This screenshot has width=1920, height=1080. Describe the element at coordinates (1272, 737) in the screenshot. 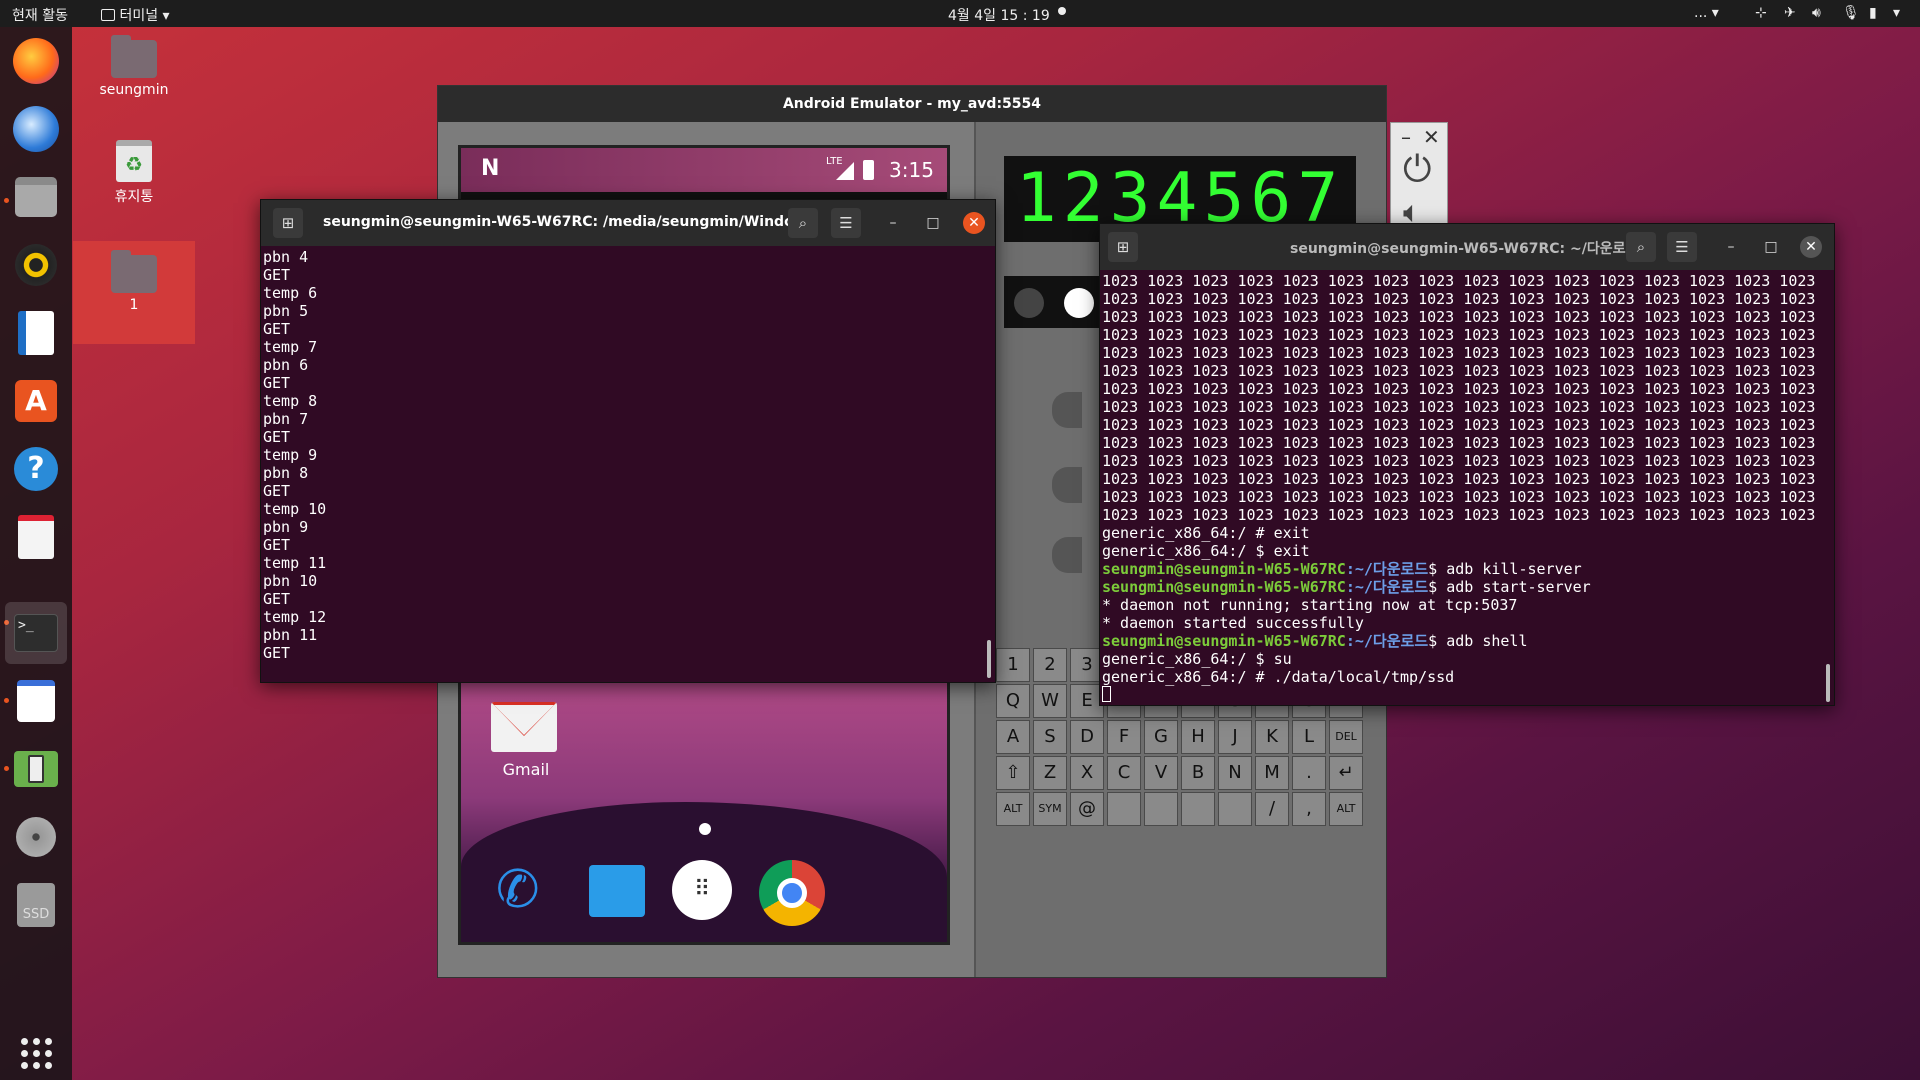

I see `keyboard-key: K` at that location.